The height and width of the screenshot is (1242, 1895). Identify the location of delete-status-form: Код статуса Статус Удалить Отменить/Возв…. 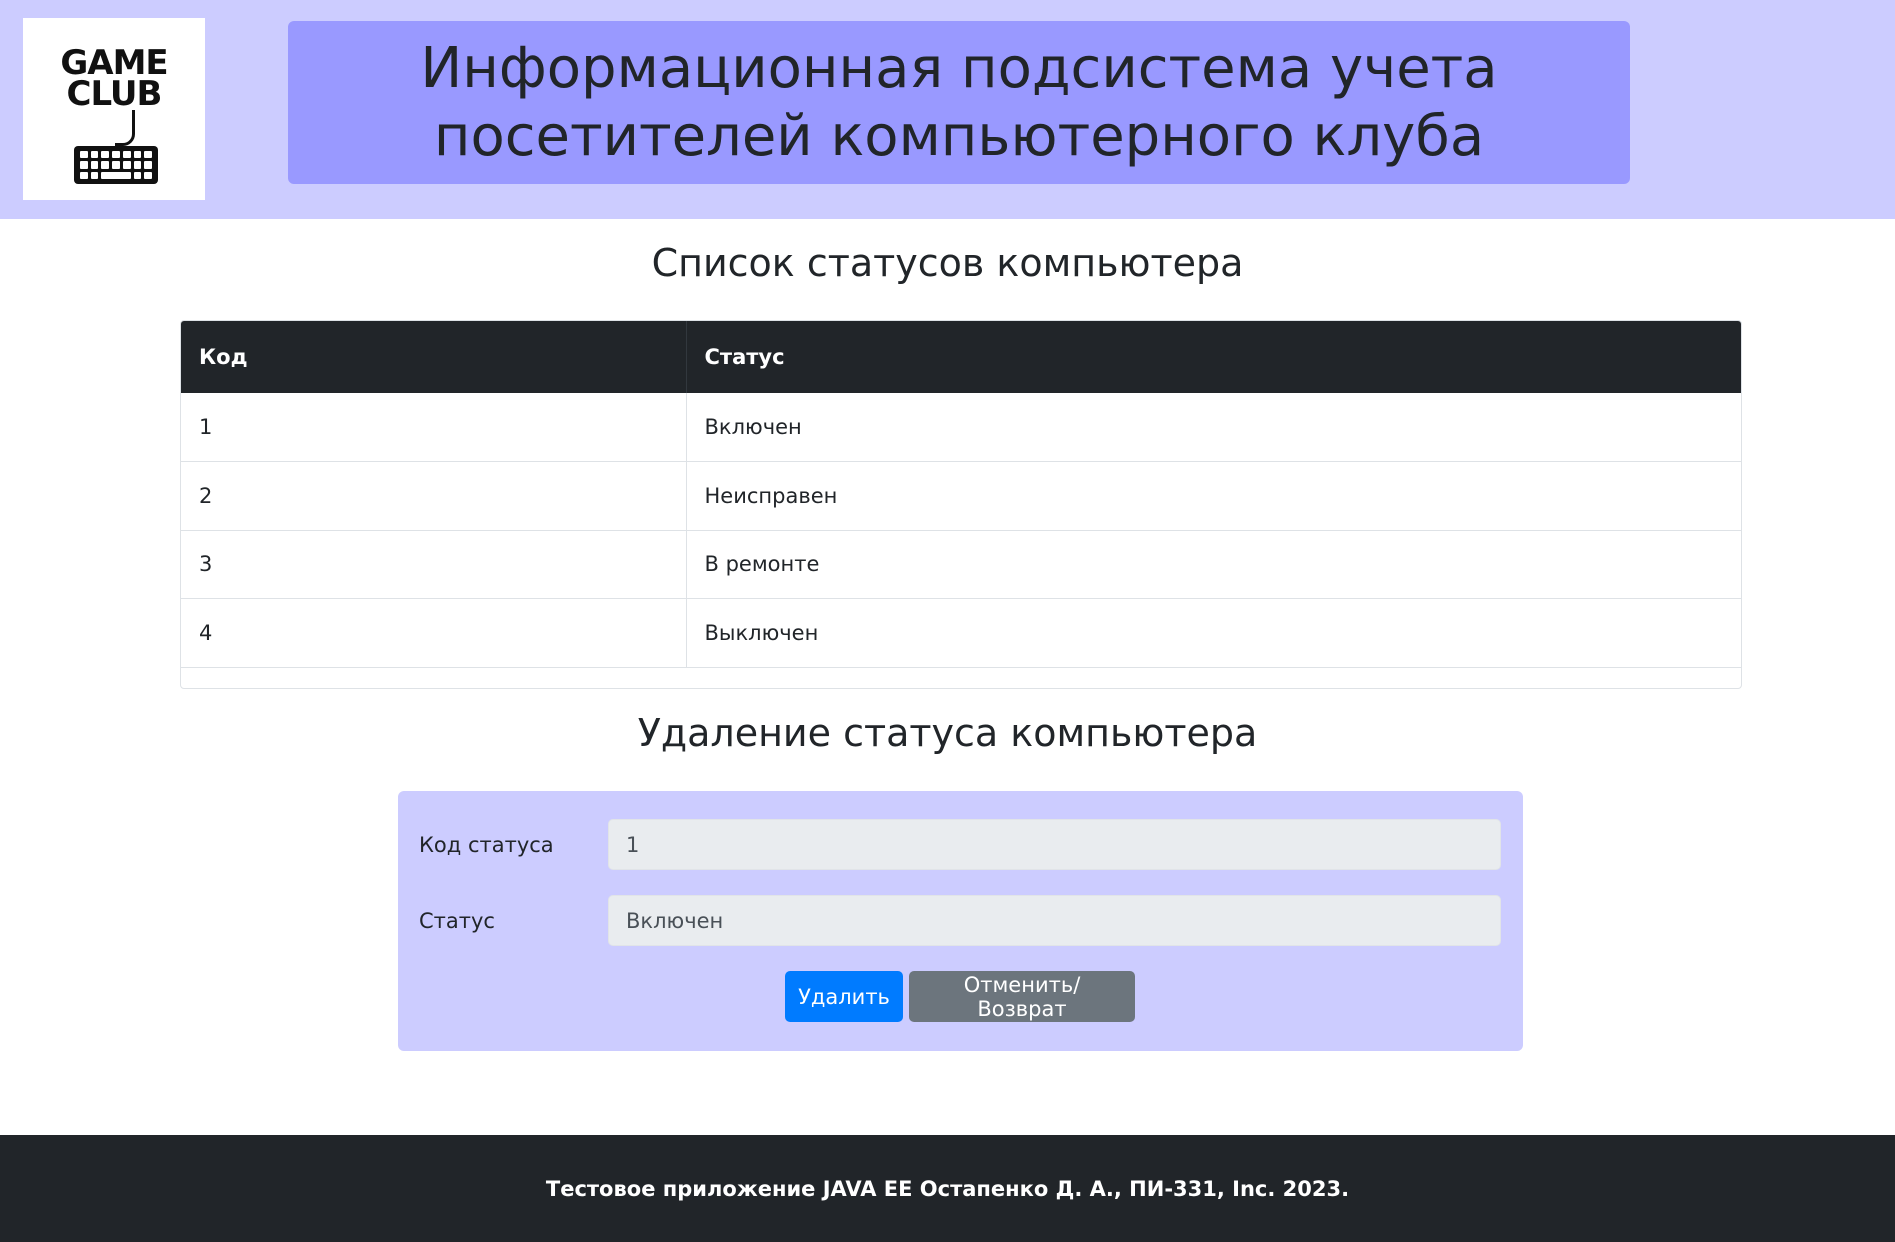
(960, 921).